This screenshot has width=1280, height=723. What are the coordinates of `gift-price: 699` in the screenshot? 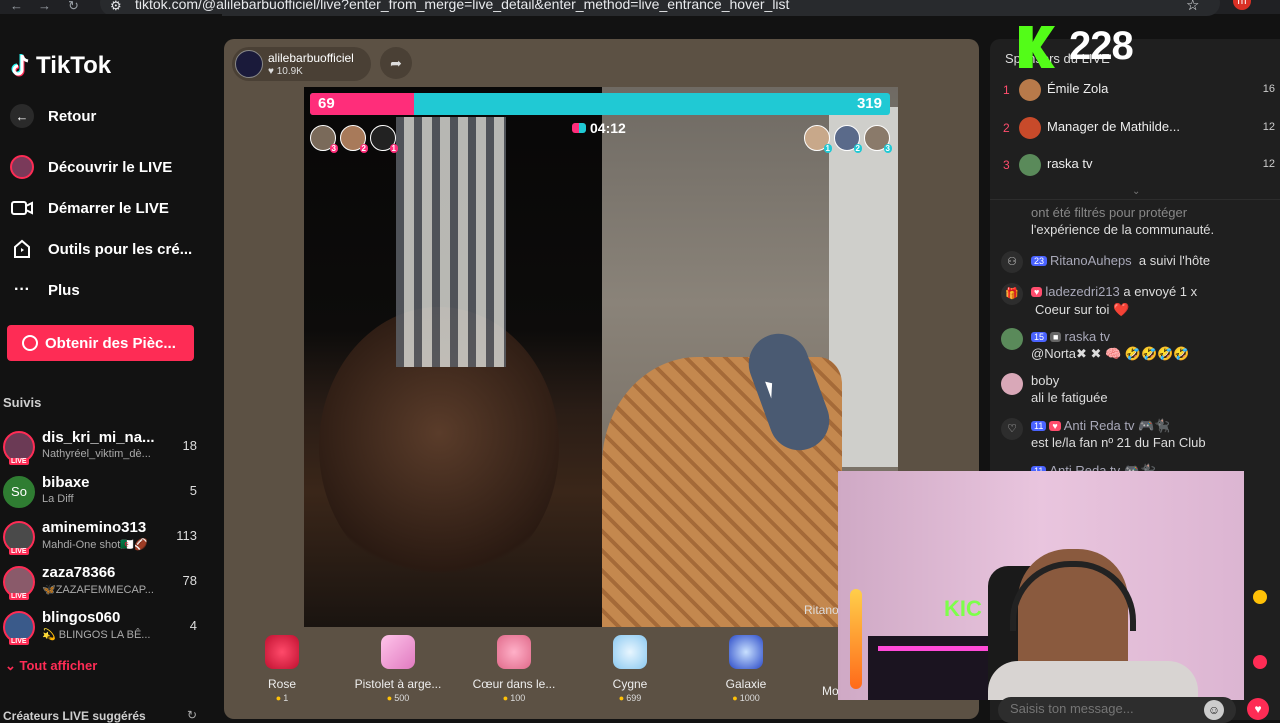 It's located at (630, 698).